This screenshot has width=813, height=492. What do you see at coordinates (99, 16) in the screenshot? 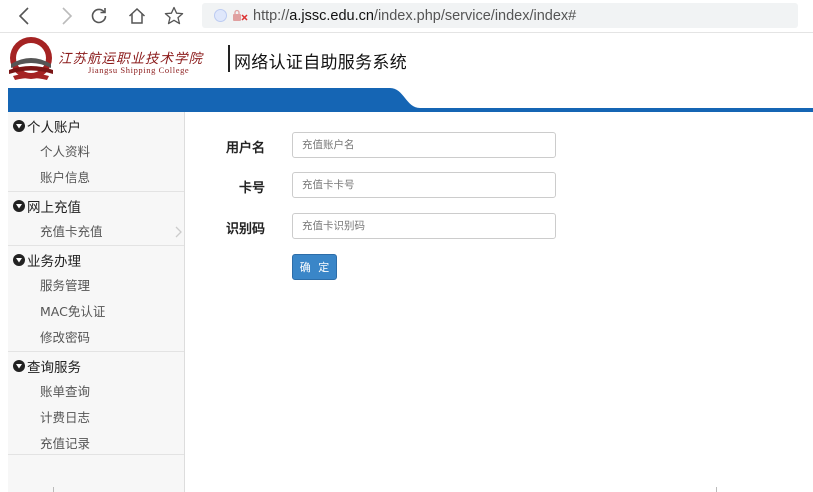
I see `reload-icon` at bounding box center [99, 16].